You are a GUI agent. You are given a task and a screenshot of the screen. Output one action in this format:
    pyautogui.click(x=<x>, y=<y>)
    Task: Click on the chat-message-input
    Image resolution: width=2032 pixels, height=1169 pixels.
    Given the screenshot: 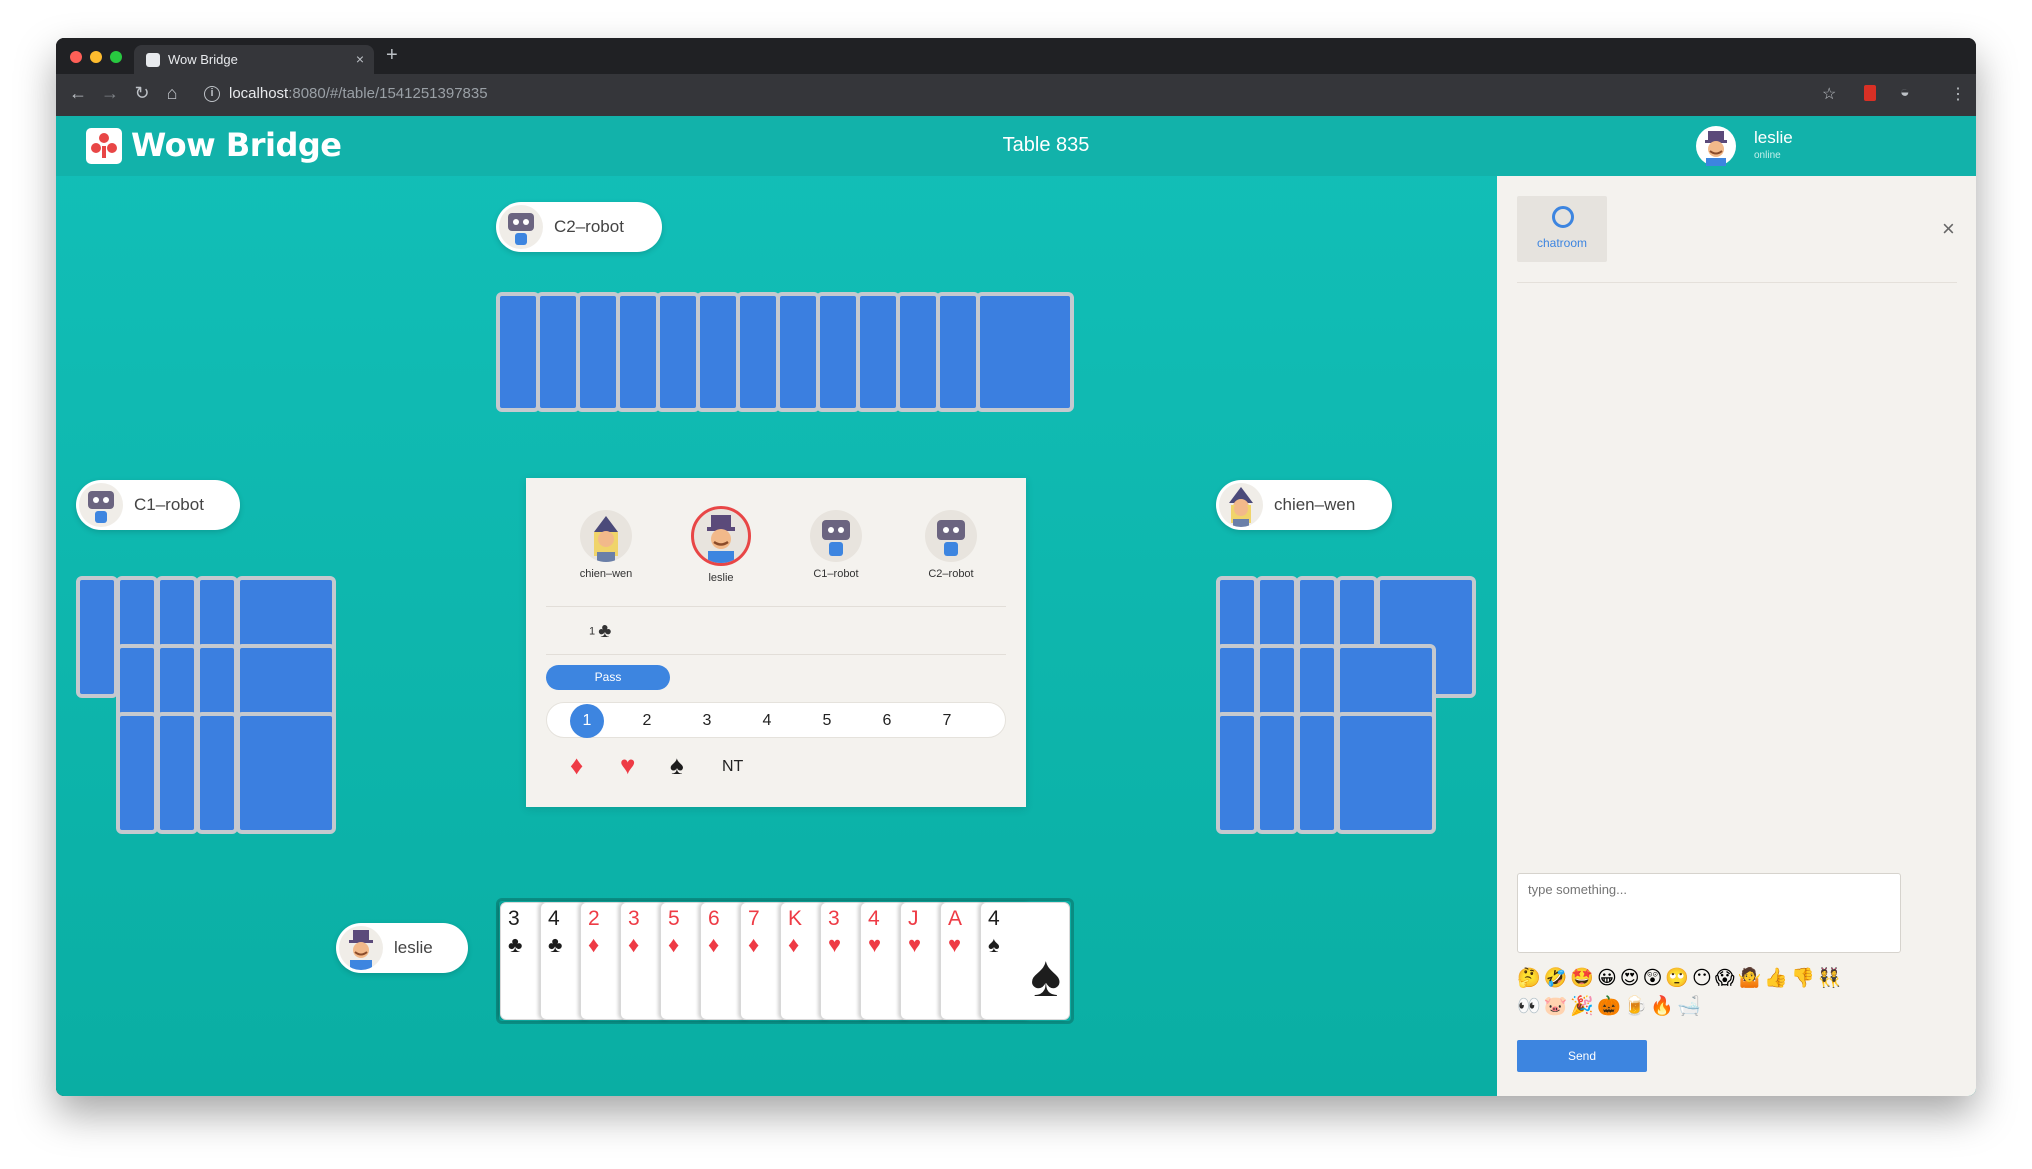 What is the action you would take?
    pyautogui.click(x=1709, y=913)
    